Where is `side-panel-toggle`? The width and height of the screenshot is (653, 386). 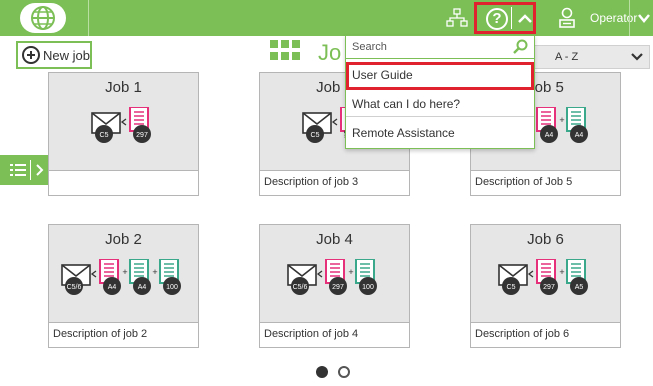
side-panel-toggle is located at coordinates (24, 170).